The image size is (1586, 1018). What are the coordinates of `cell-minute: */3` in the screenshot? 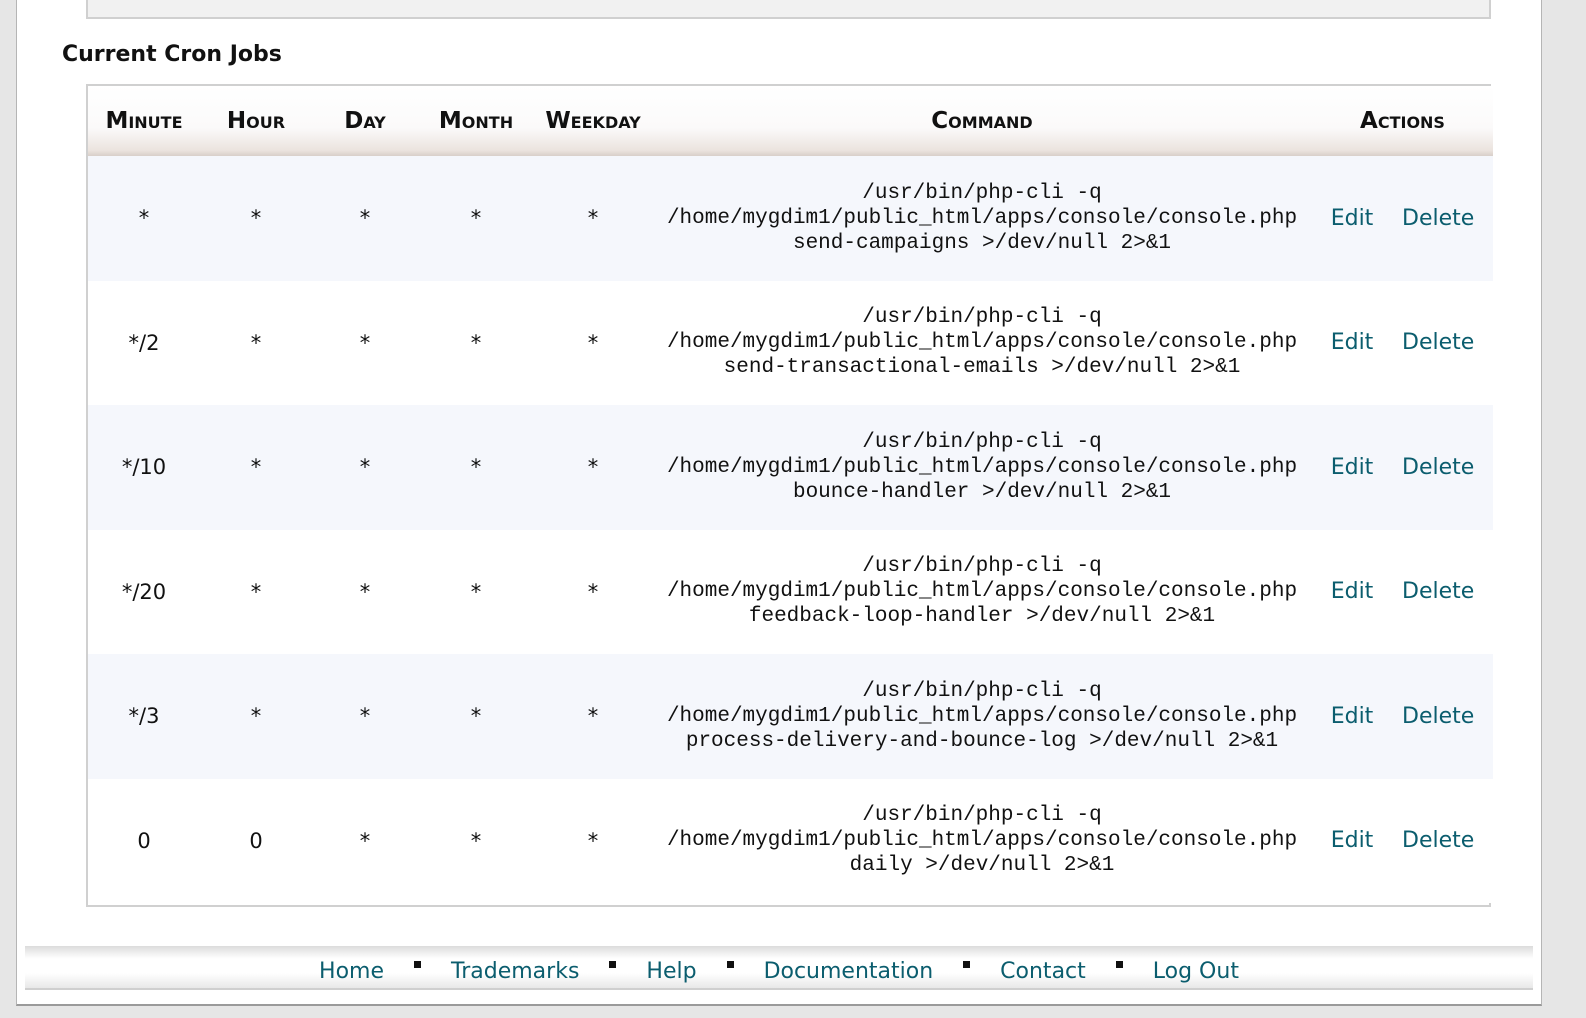 It's located at (144, 716).